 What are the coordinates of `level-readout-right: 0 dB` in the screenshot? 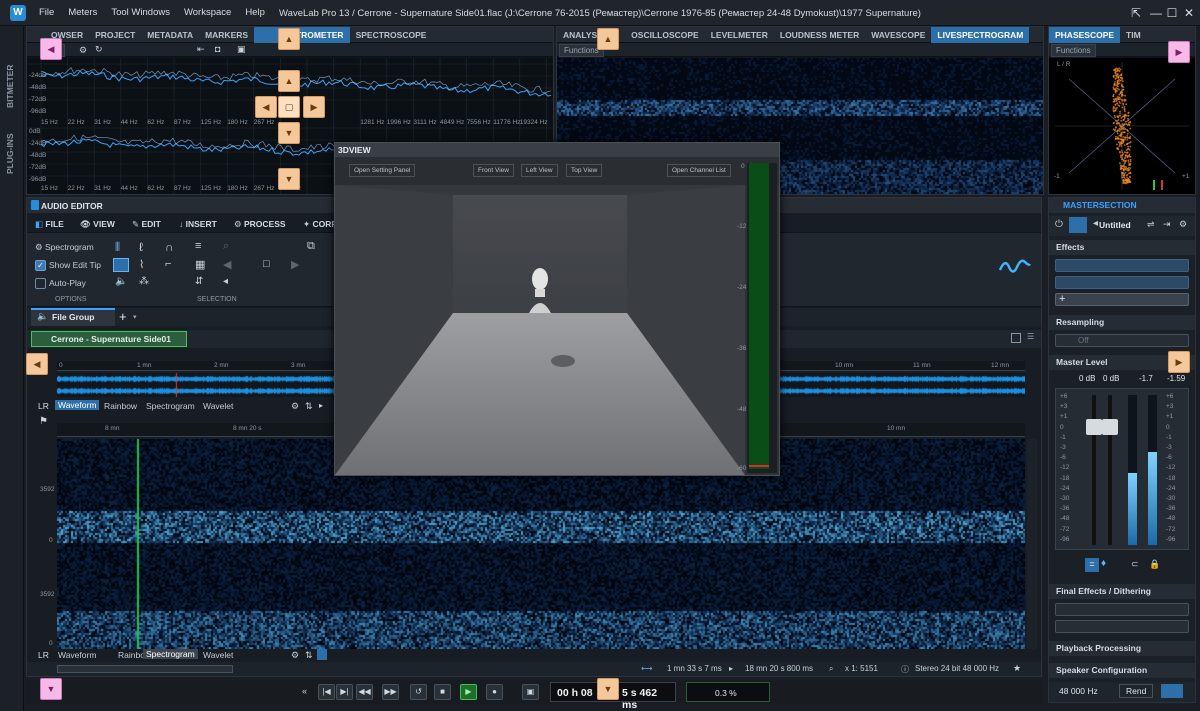 It's located at (1111, 378).